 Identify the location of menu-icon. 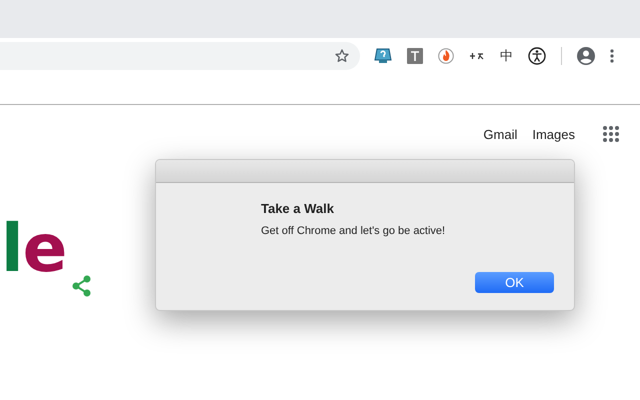
(612, 56).